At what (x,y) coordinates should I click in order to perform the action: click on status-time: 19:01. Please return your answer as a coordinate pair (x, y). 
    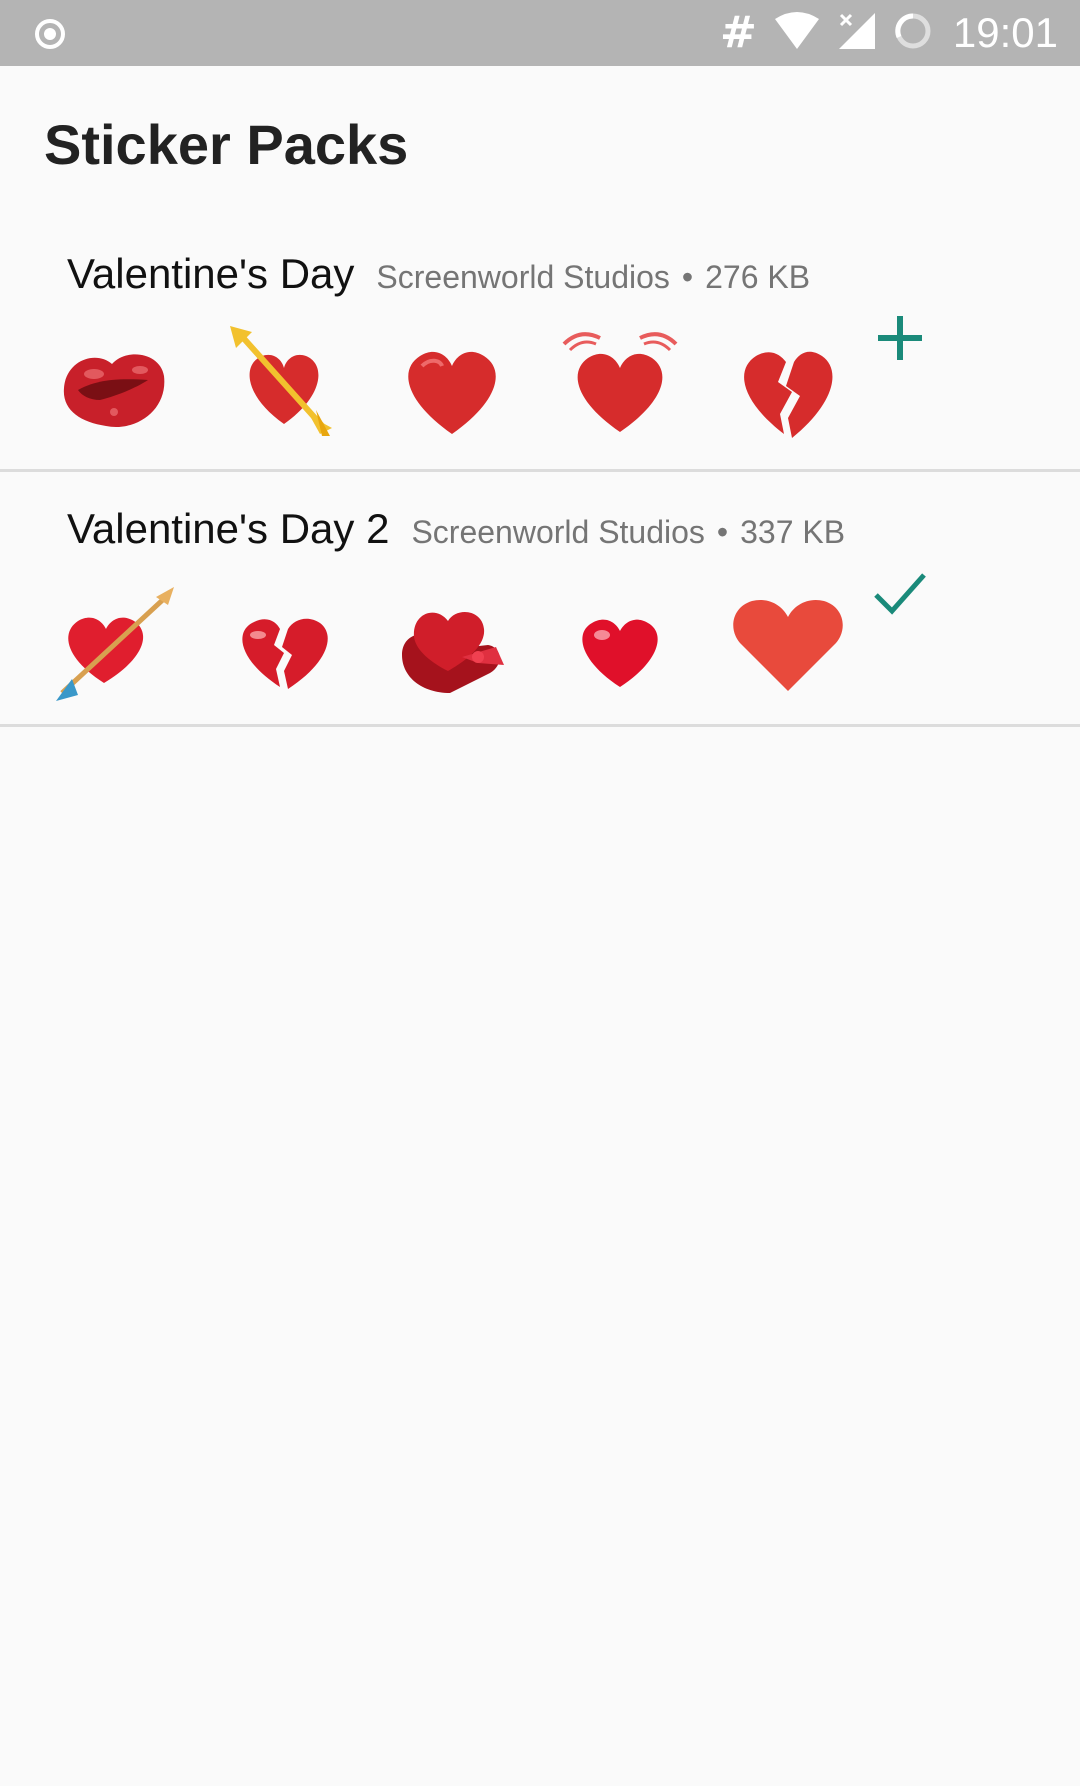
    Looking at the image, I should click on (1005, 32).